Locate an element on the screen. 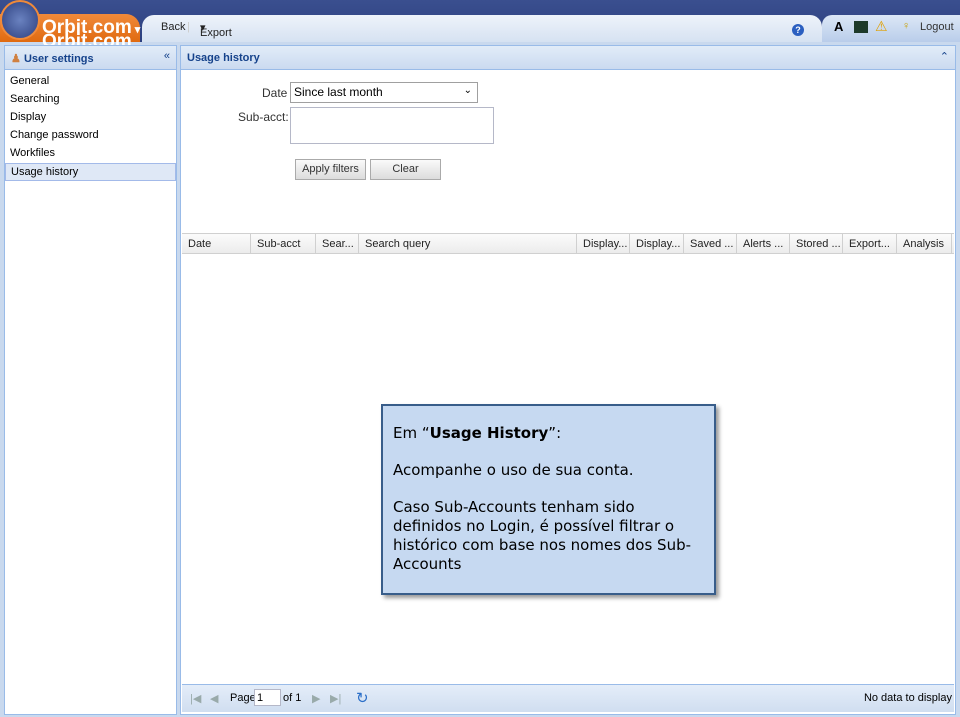 Image resolution: width=960 pixels, height=717 pixels. next-page-icon: ▶ is located at coordinates (316, 698).